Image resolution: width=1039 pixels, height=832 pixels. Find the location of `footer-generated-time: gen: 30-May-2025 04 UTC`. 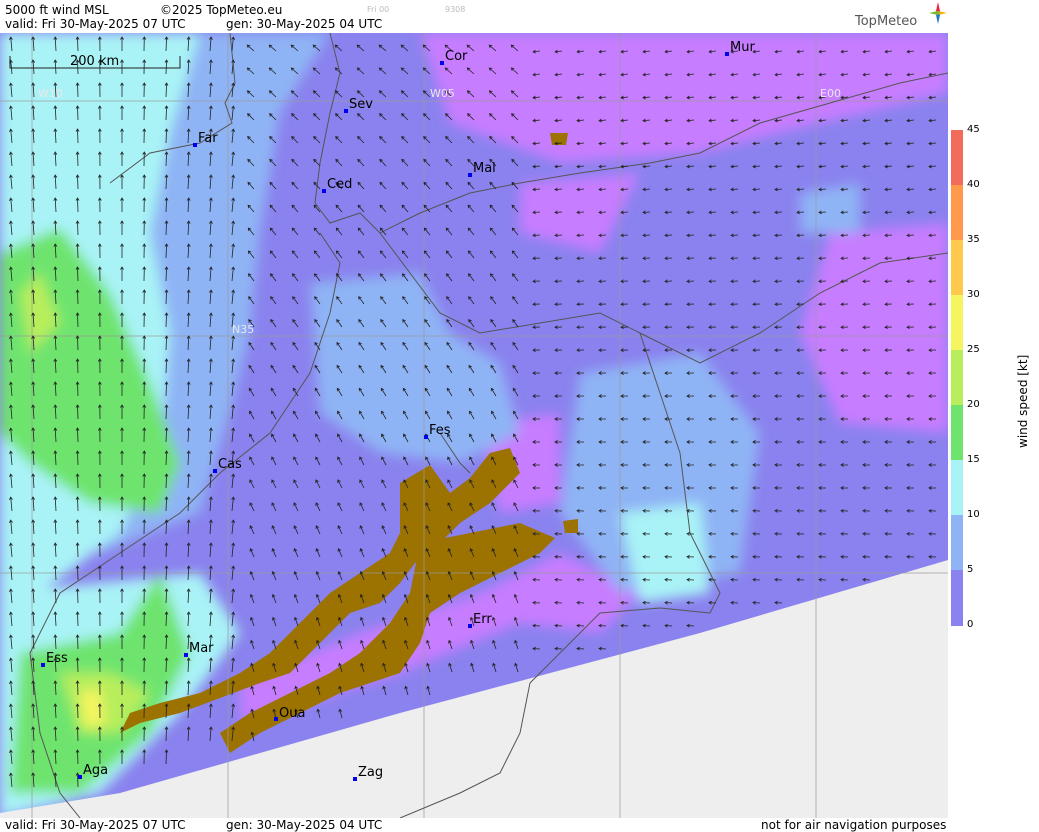

footer-generated-time: gen: 30-May-2025 04 UTC is located at coordinates (304, 825).